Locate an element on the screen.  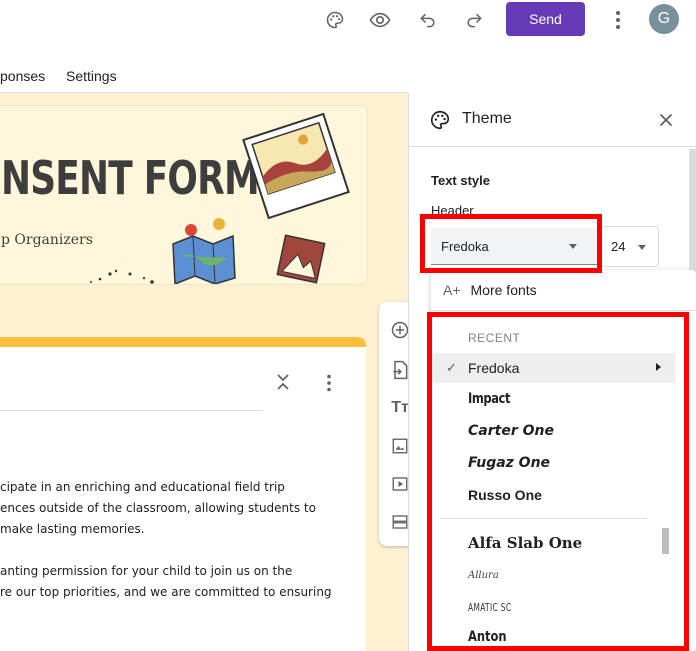
font-option-label: Impact is located at coordinates (489, 399).